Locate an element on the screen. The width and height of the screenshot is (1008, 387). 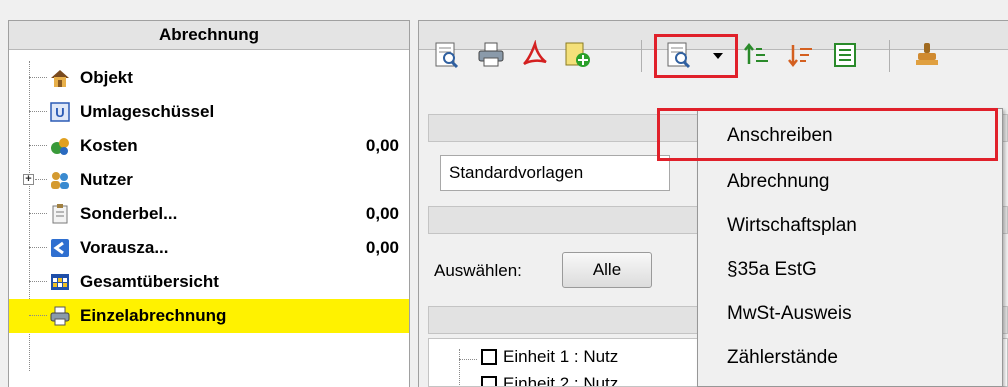
users-icon is located at coordinates (60, 180).